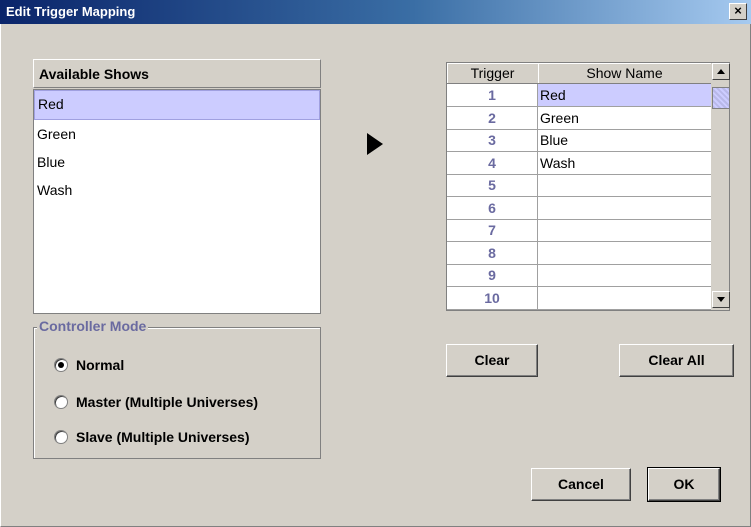  I want to click on table-row: 6, so click(579, 208).